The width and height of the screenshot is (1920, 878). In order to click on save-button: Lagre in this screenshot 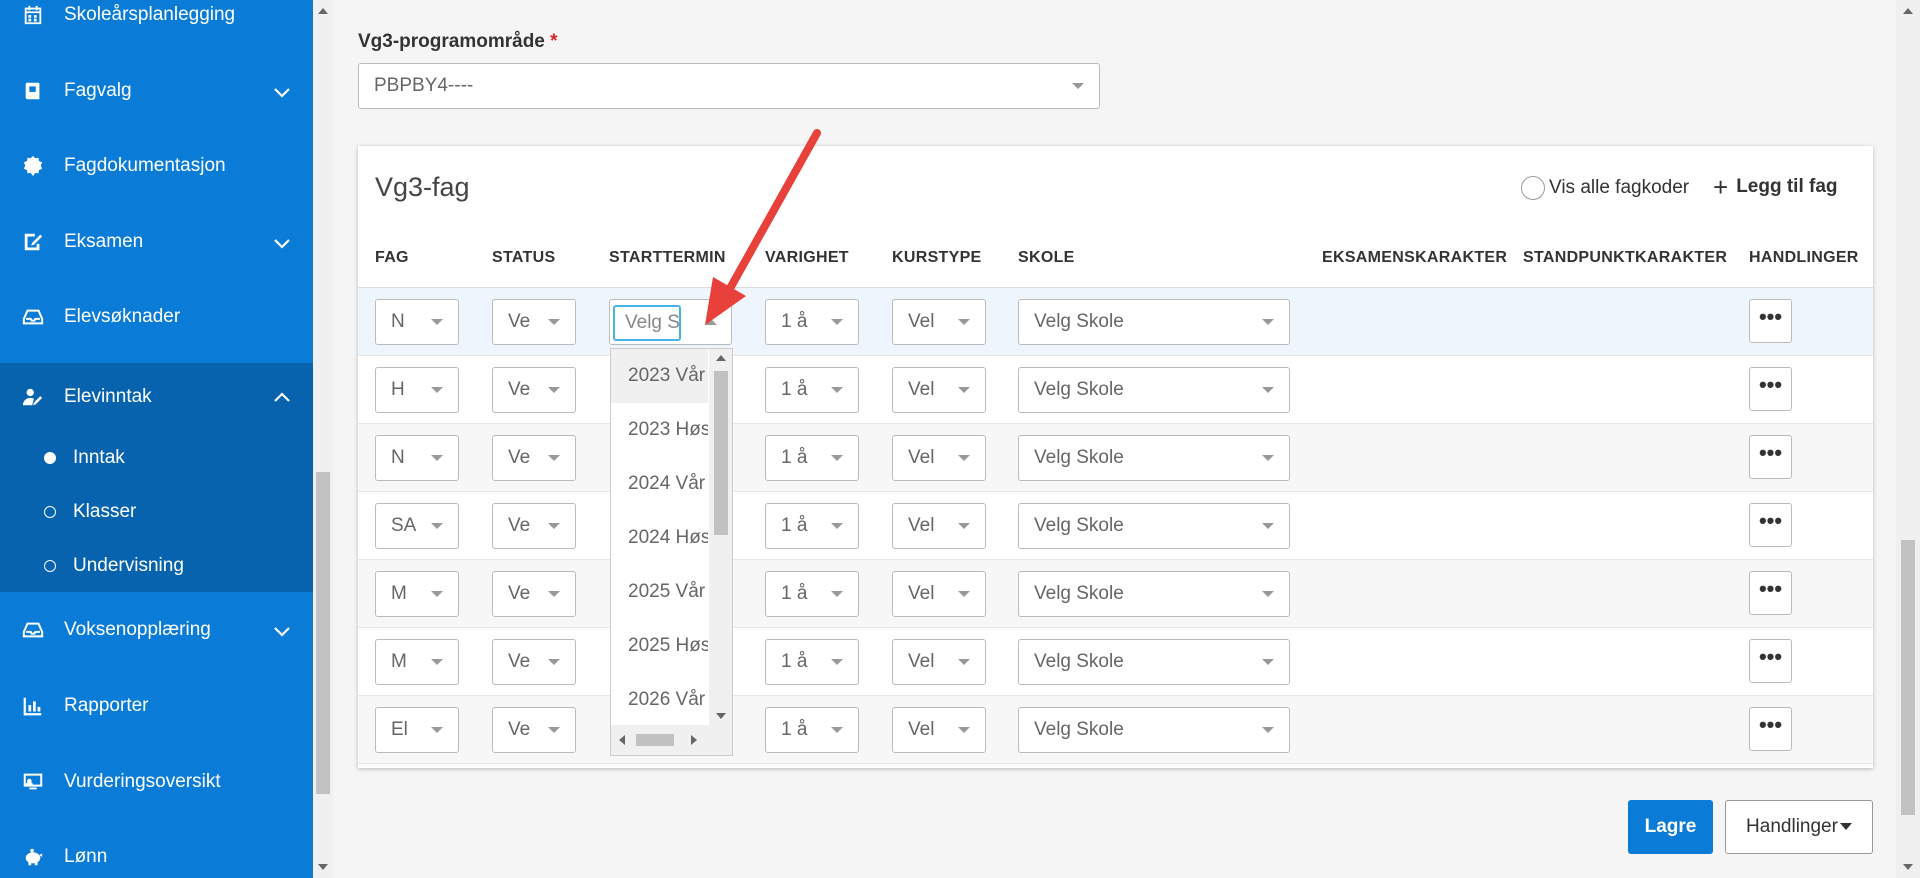, I will do `click(1670, 827)`.